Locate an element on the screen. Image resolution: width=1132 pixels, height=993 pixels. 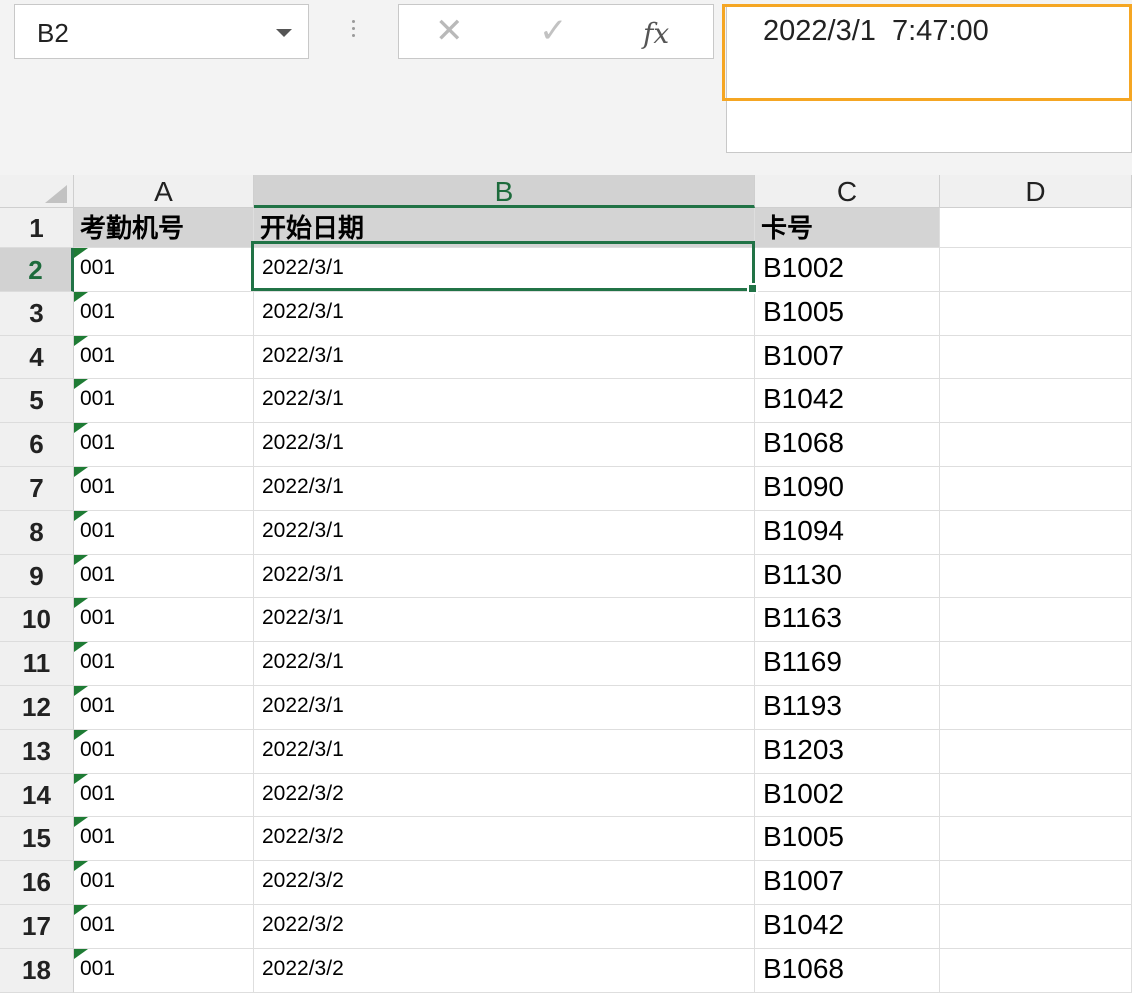
table-cell: B1203 is located at coordinates (847, 751).